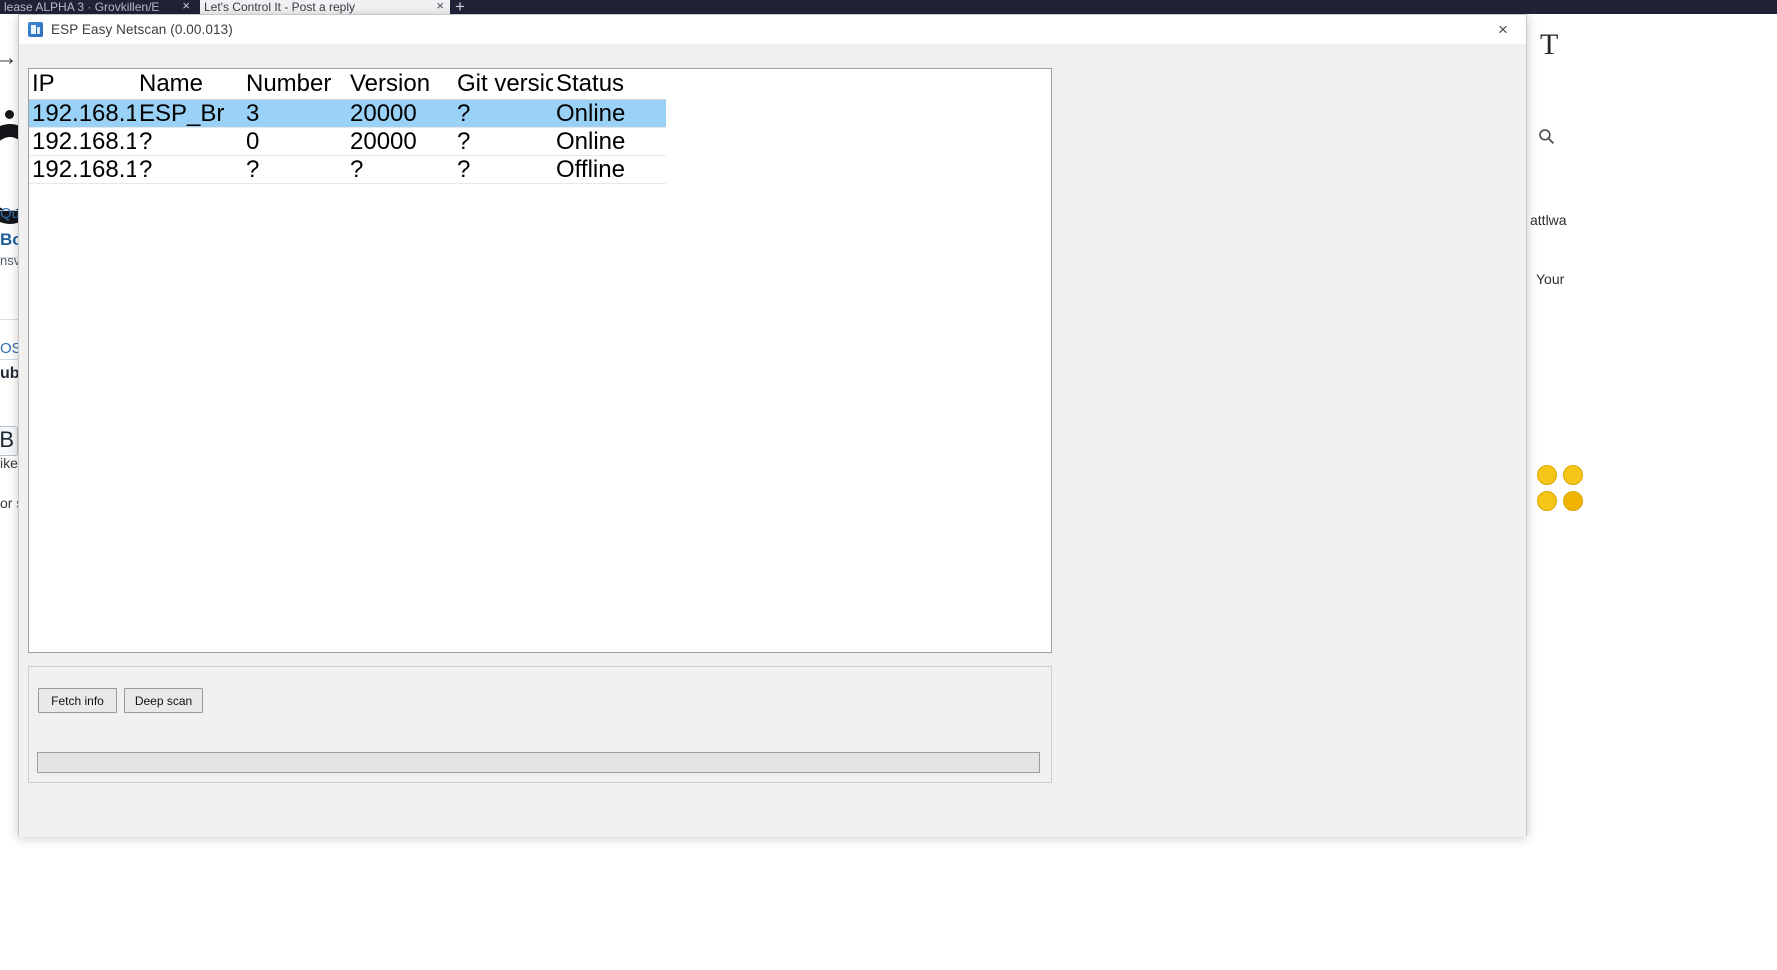 This screenshot has height=970, width=1777. I want to click on close-icon: ×, so click(1503, 29).